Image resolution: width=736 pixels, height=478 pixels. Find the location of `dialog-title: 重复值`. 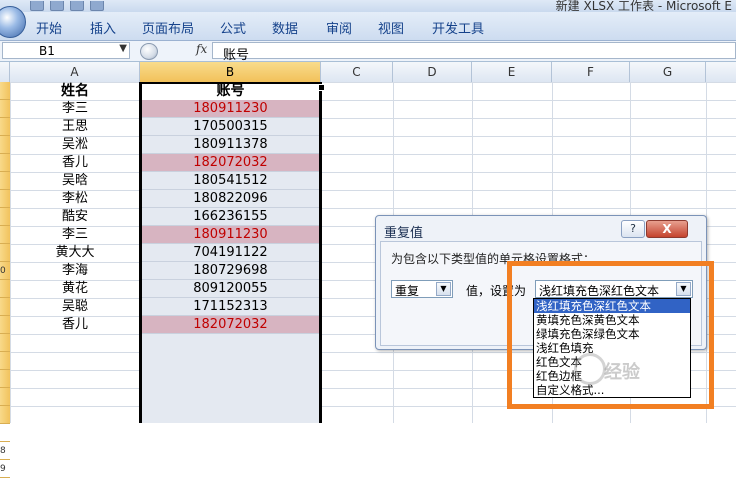

dialog-title: 重复值 is located at coordinates (404, 233).